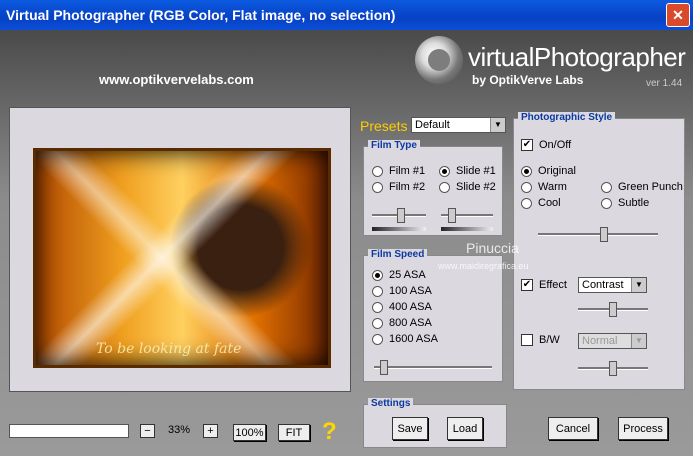  I want to click on subtle-label: Subtle, so click(634, 203).